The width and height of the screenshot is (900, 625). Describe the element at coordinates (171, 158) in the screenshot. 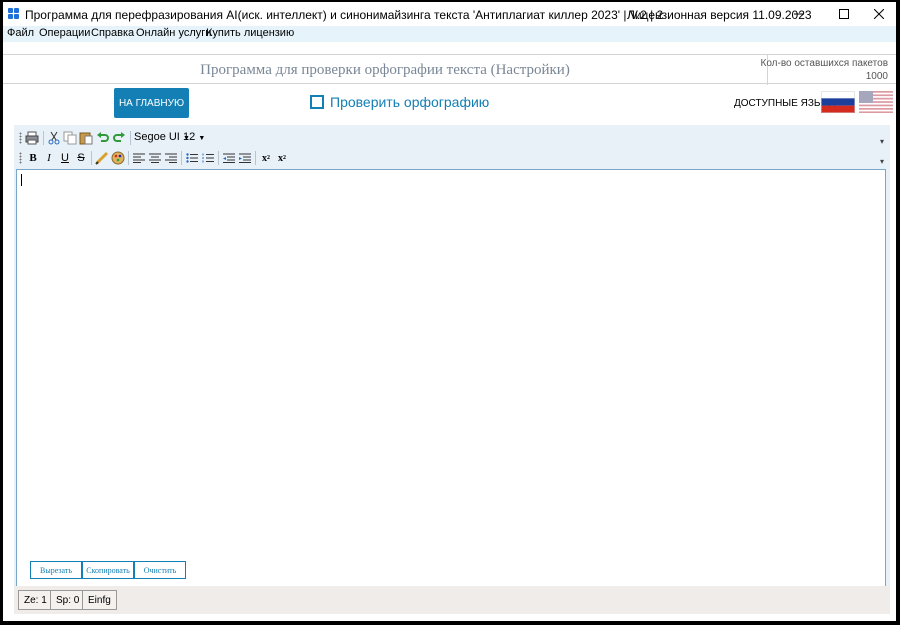

I see `align-right-icon` at that location.